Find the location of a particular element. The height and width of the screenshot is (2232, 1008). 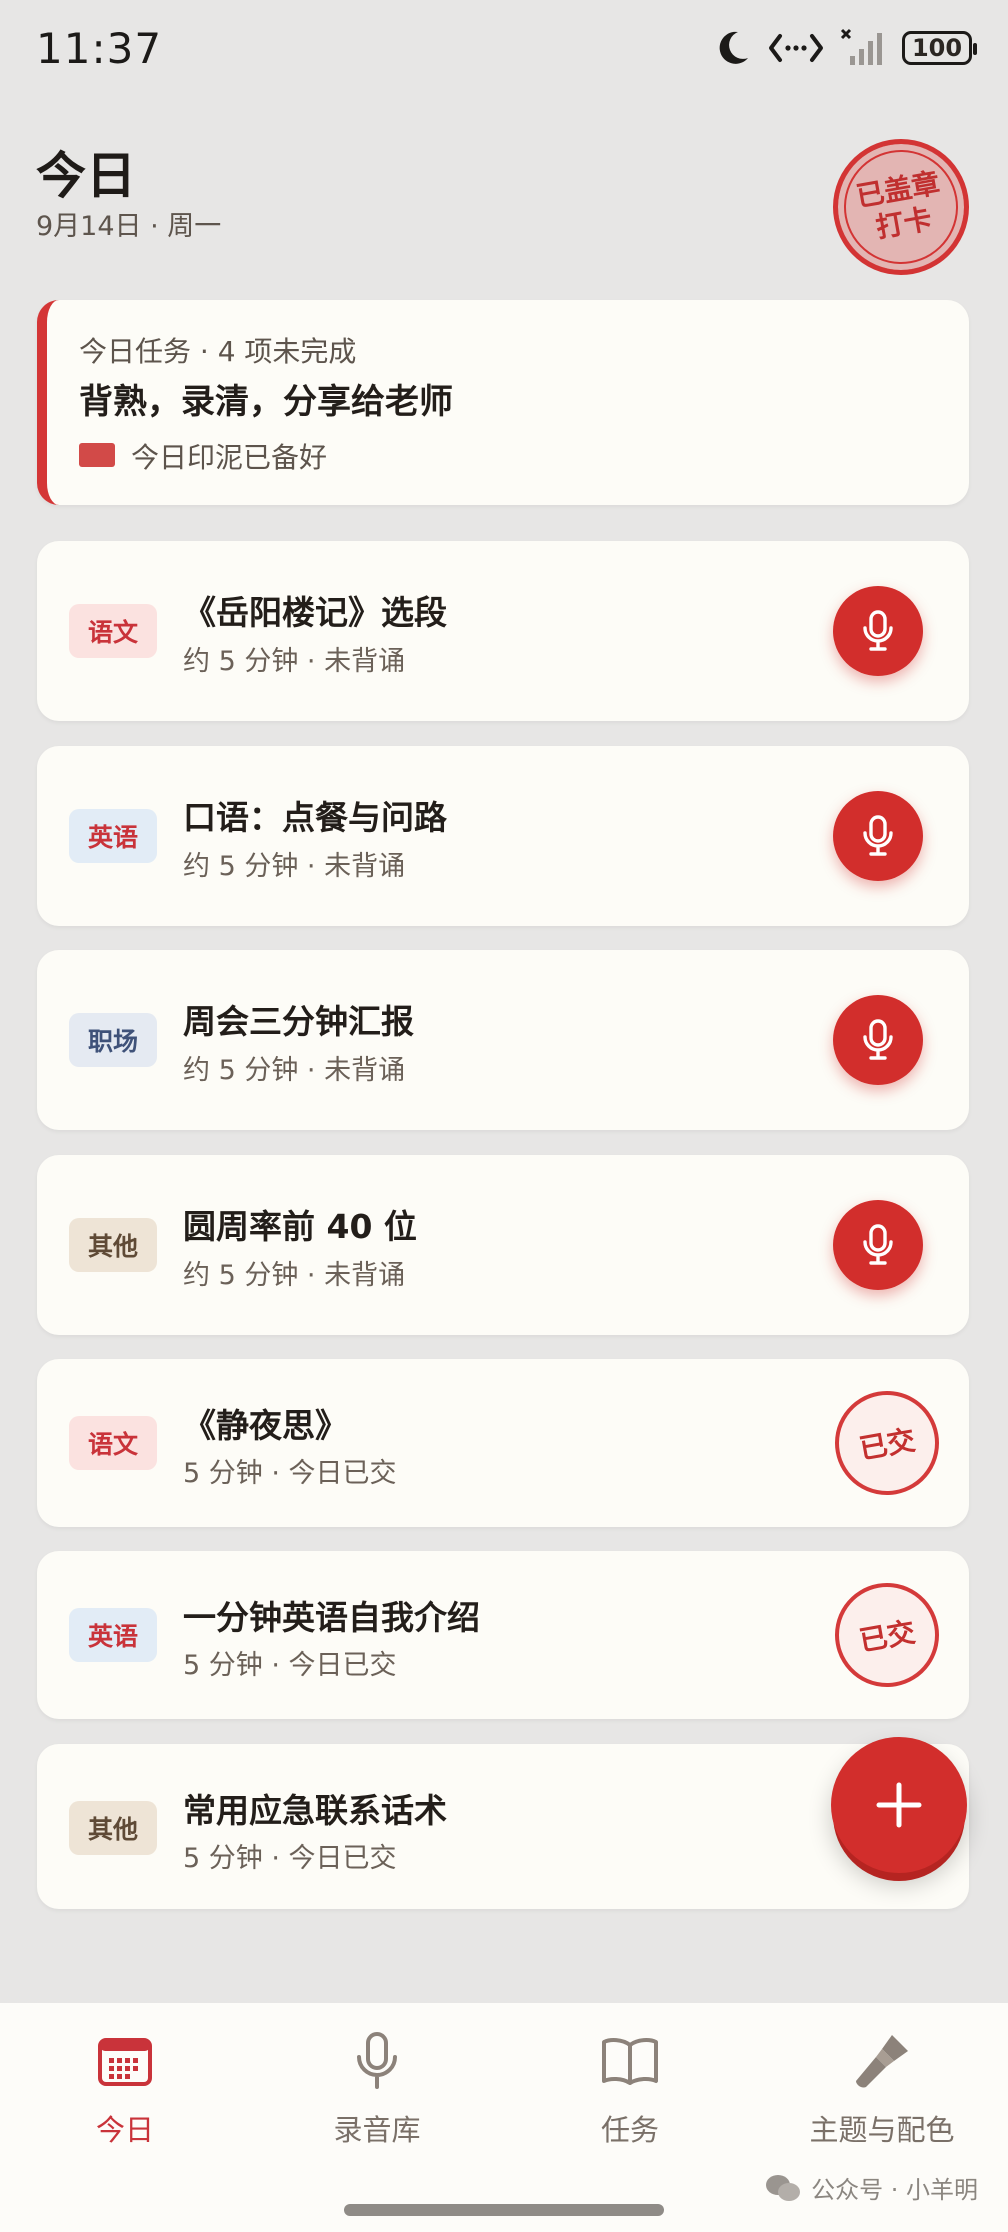

nav-tab-recordings: 录音库 is located at coordinates (377, 2089).